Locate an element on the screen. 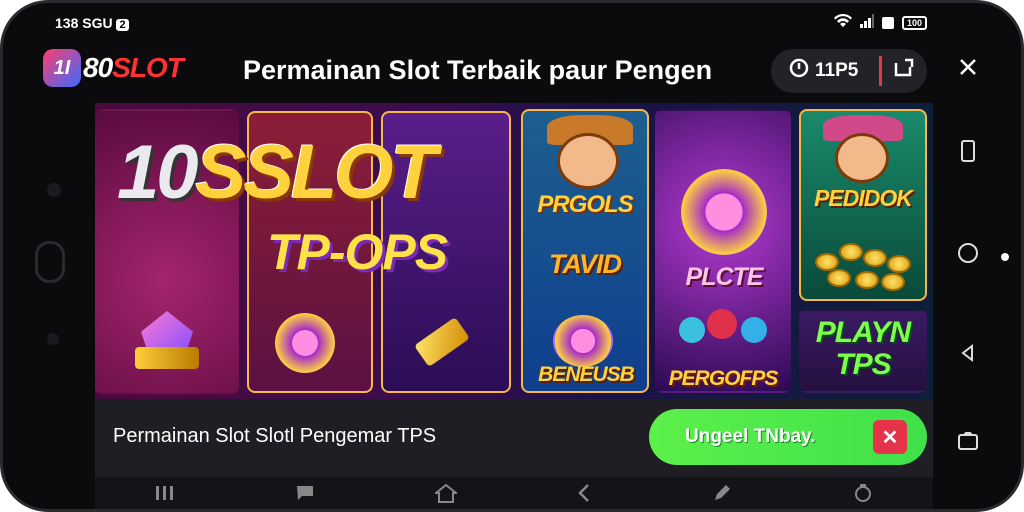 This screenshot has height=512, width=1024. battery-icon: 100 is located at coordinates (914, 22).